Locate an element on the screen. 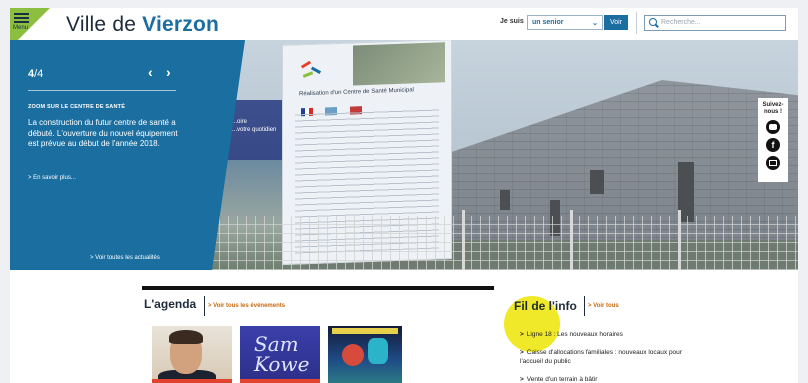 The width and height of the screenshot is (808, 383). profile-select-value: un senior is located at coordinates (548, 22).